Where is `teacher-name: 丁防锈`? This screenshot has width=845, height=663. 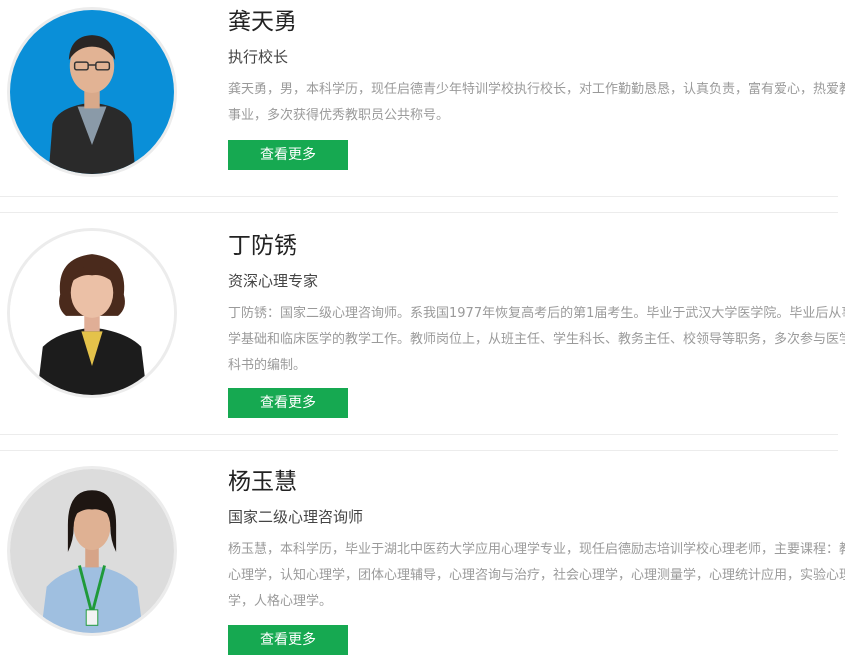
teacher-name: 丁防锈 is located at coordinates (262, 246).